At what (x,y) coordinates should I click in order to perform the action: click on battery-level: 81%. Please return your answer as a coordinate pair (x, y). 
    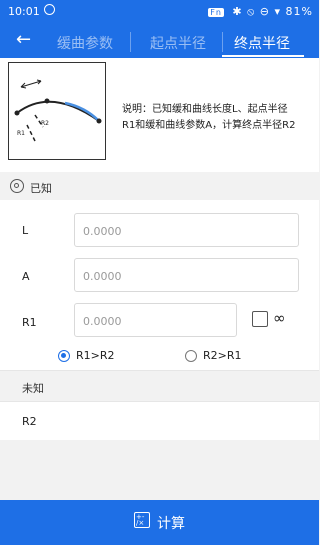
    Looking at the image, I should click on (299, 11).